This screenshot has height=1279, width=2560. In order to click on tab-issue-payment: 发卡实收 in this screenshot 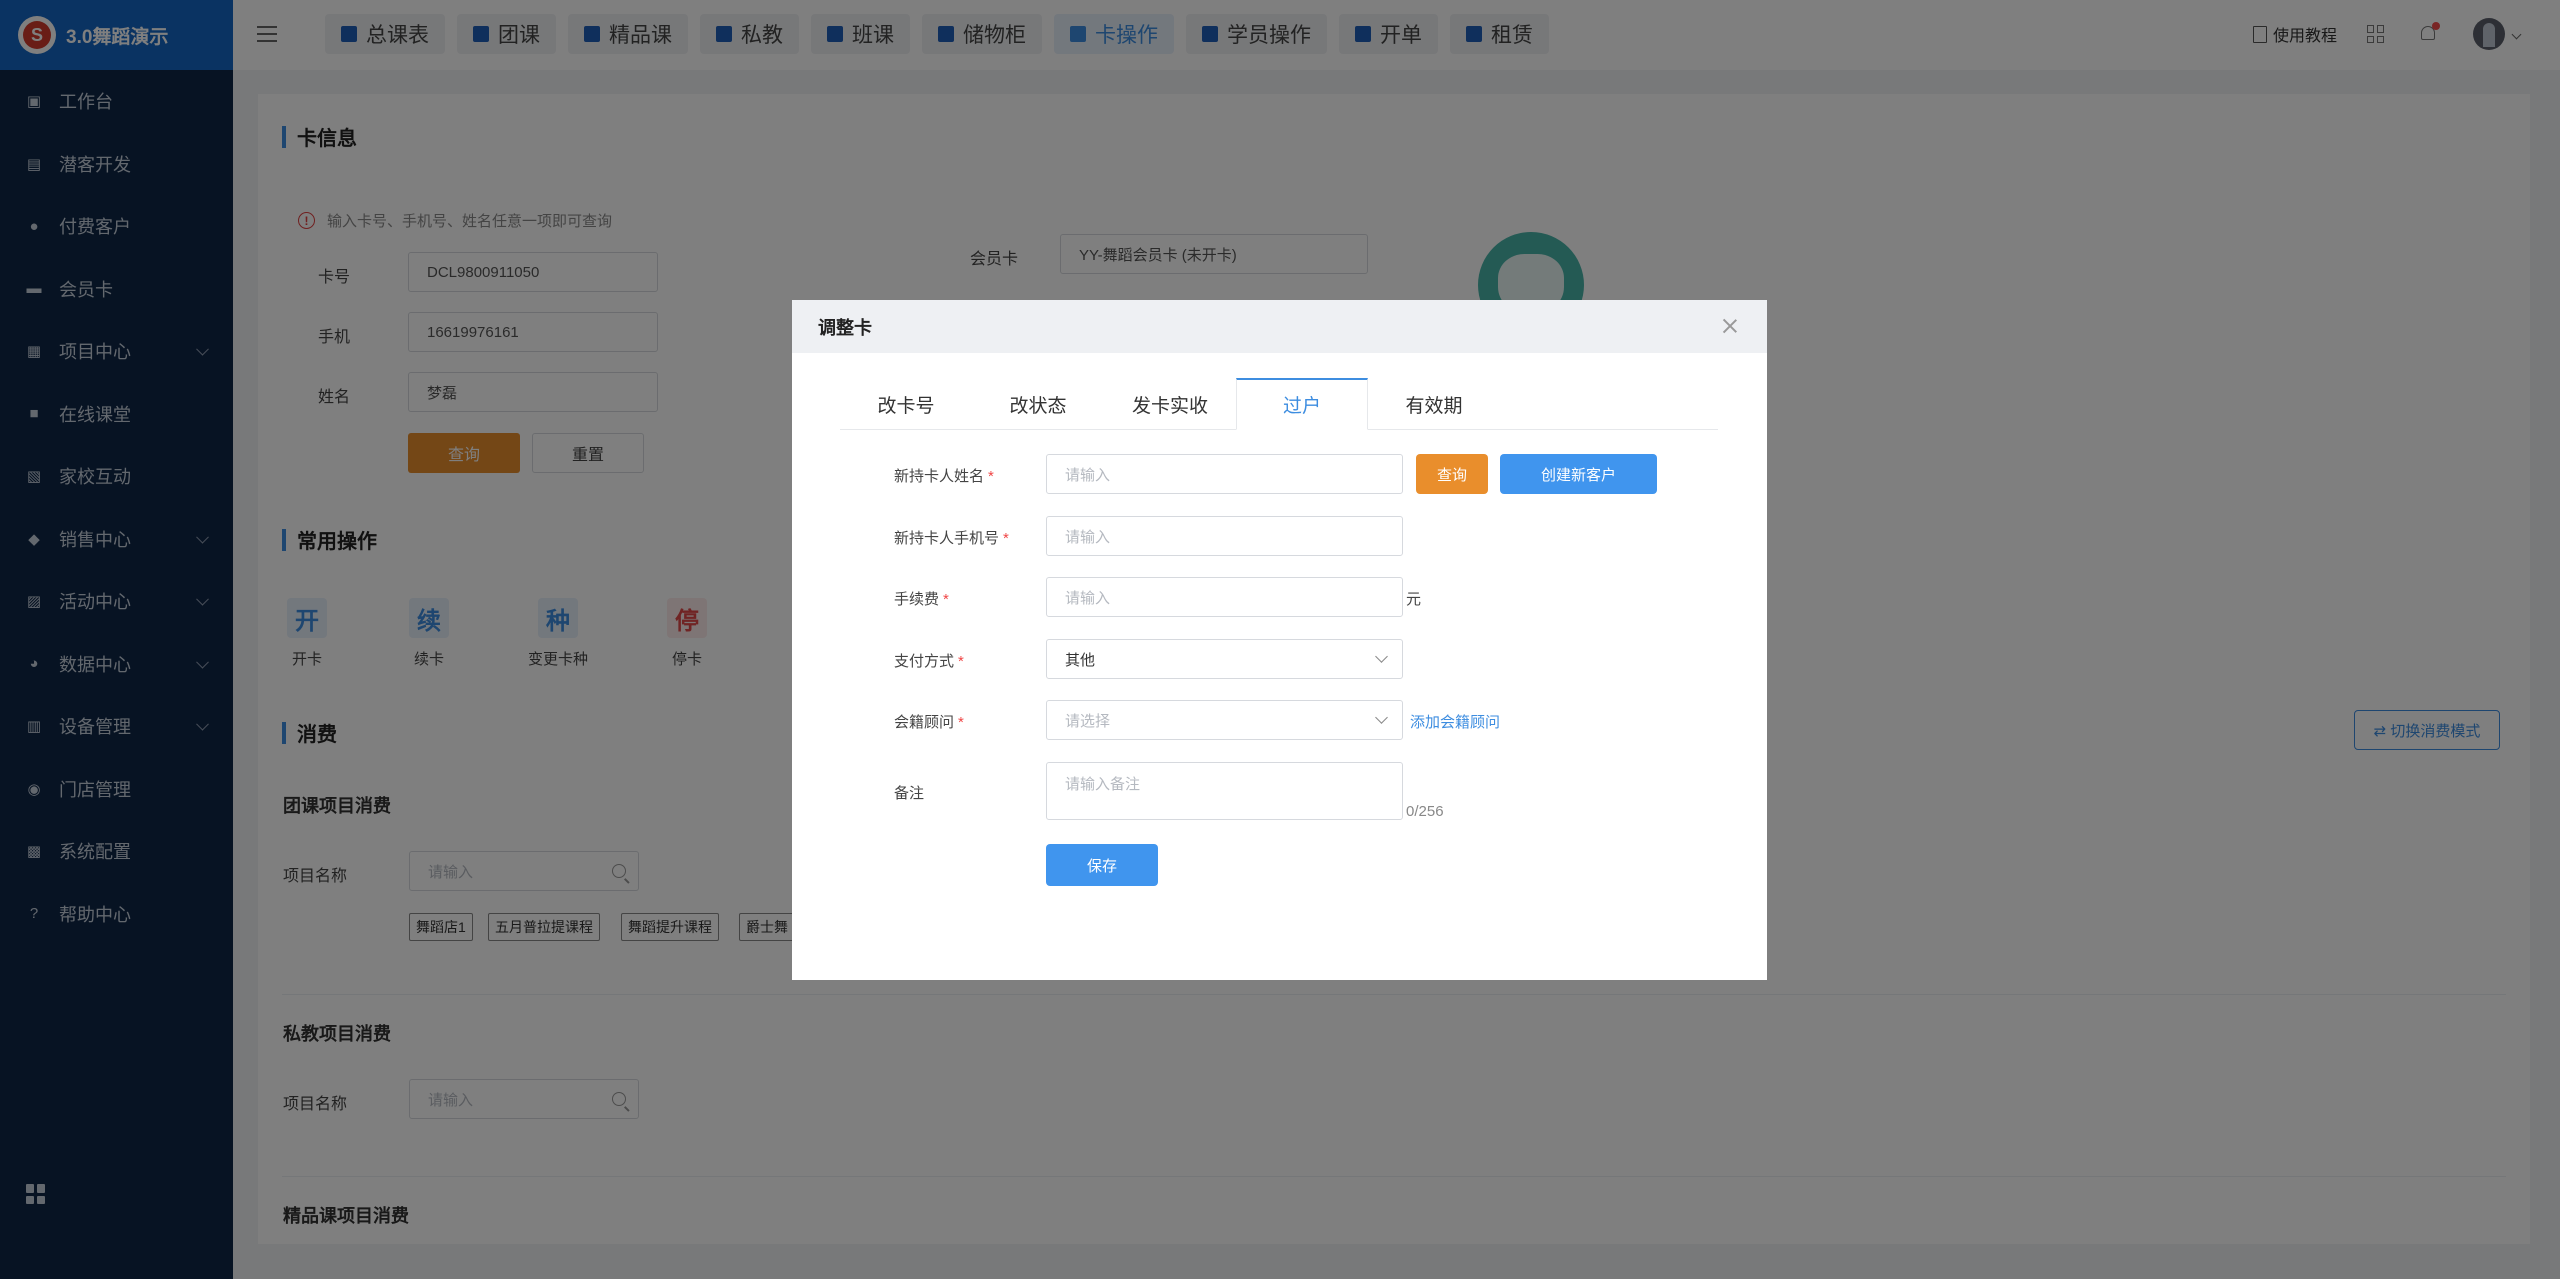, I will do `click(1170, 404)`.